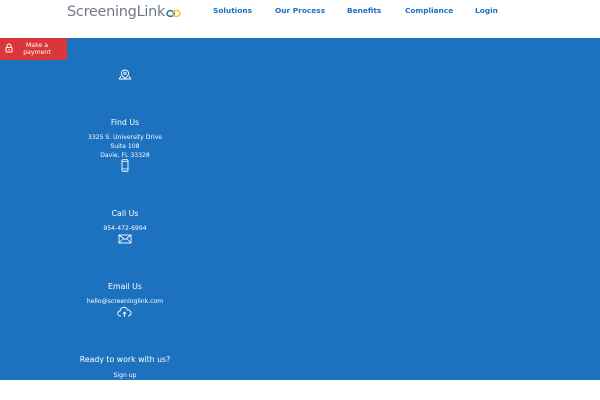 This screenshot has width=600, height=400. I want to click on signup-link: Sign up, so click(125, 375).